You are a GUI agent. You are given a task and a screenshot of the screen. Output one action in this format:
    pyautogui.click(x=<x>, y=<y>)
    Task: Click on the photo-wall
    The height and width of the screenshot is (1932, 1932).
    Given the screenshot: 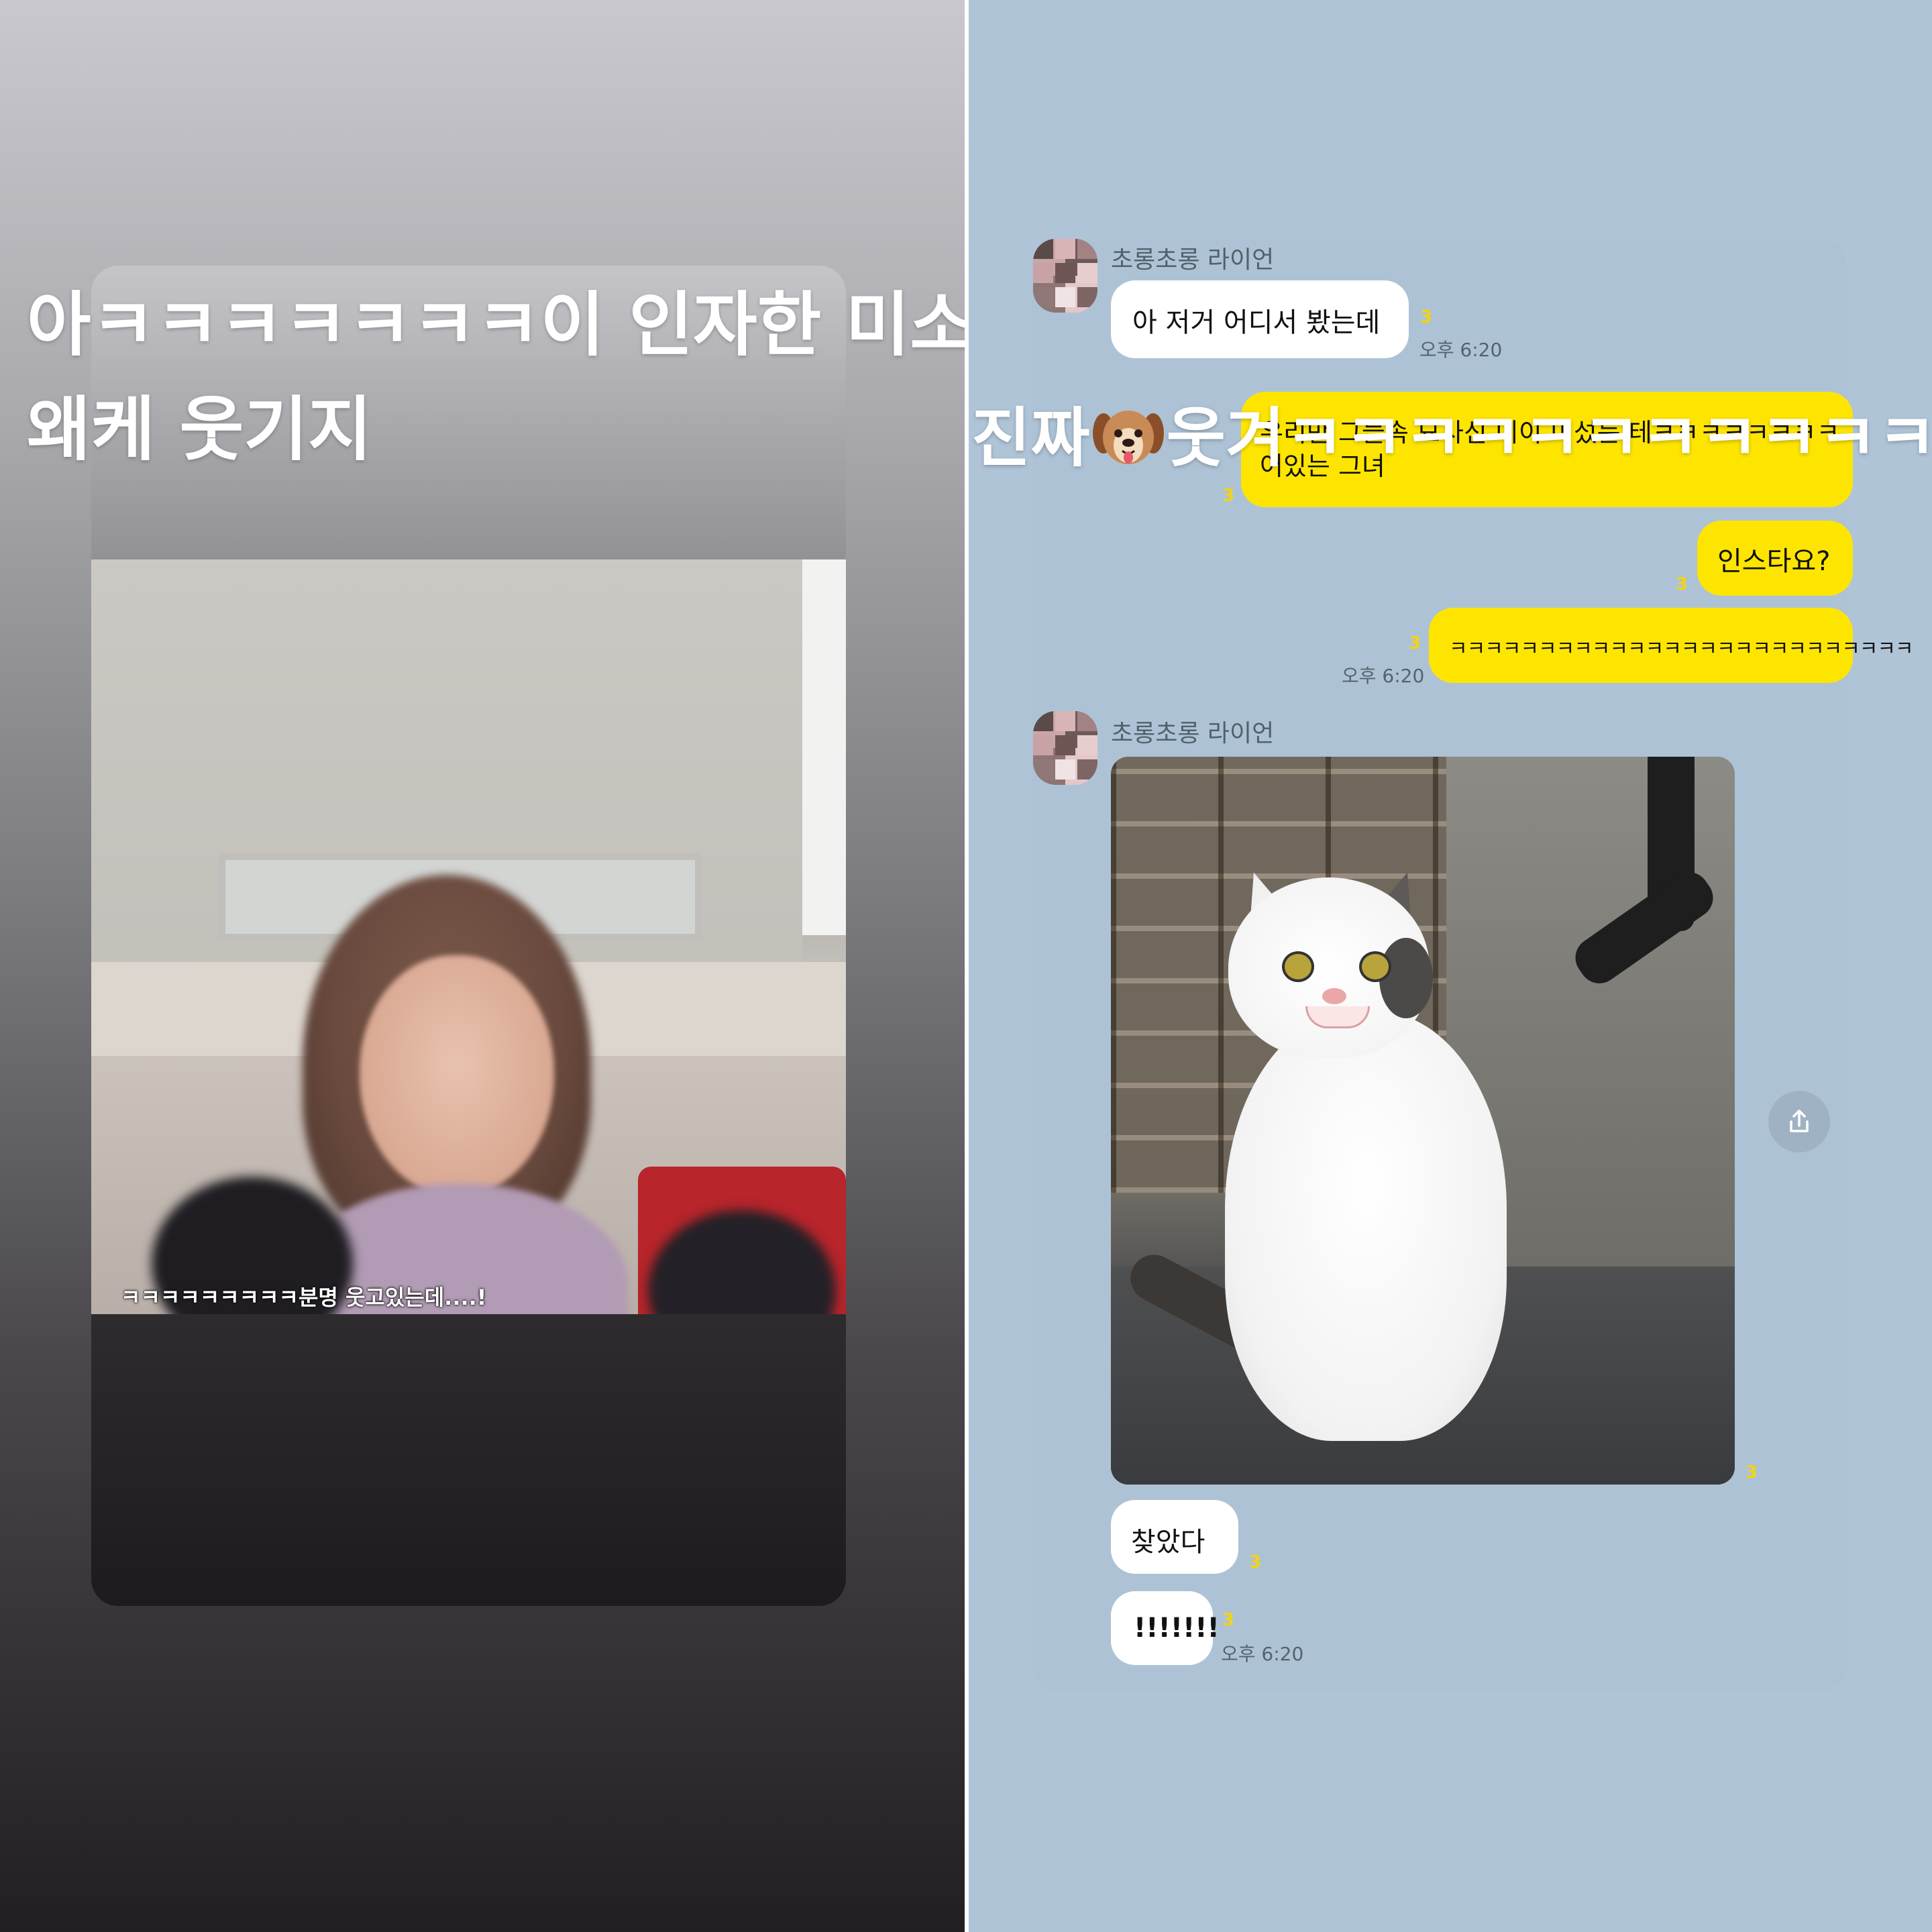 What is the action you would take?
    pyautogui.click(x=824, y=747)
    